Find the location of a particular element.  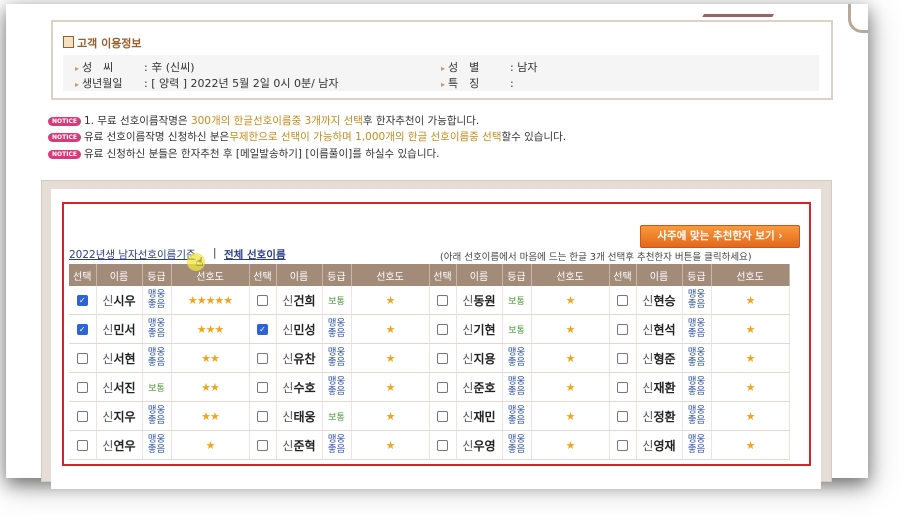

given-name: 민성 is located at coordinates (304, 329).